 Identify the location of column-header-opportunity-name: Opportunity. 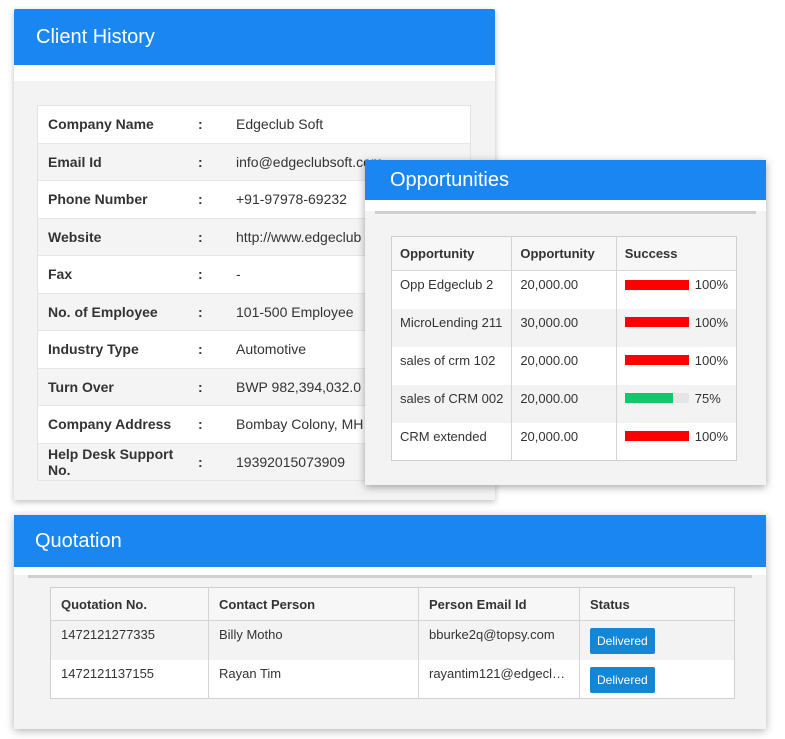
(452, 253).